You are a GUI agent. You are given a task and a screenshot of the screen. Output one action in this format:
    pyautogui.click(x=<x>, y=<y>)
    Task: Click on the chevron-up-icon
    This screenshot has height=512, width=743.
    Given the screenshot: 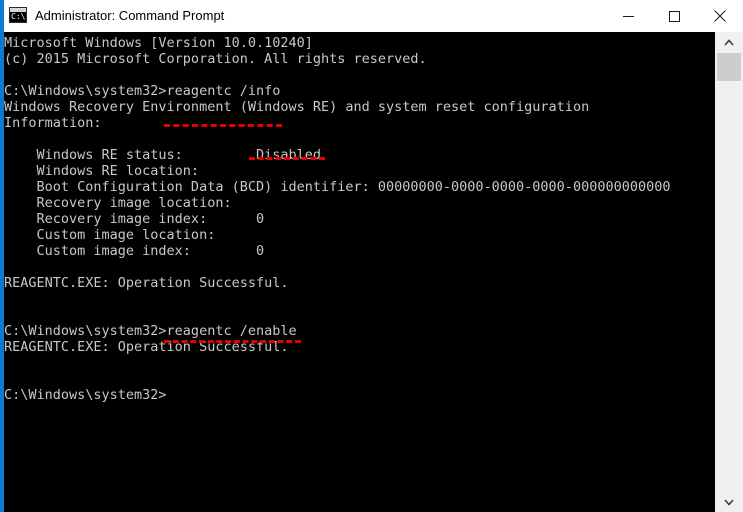 What is the action you would take?
    pyautogui.click(x=729, y=42)
    